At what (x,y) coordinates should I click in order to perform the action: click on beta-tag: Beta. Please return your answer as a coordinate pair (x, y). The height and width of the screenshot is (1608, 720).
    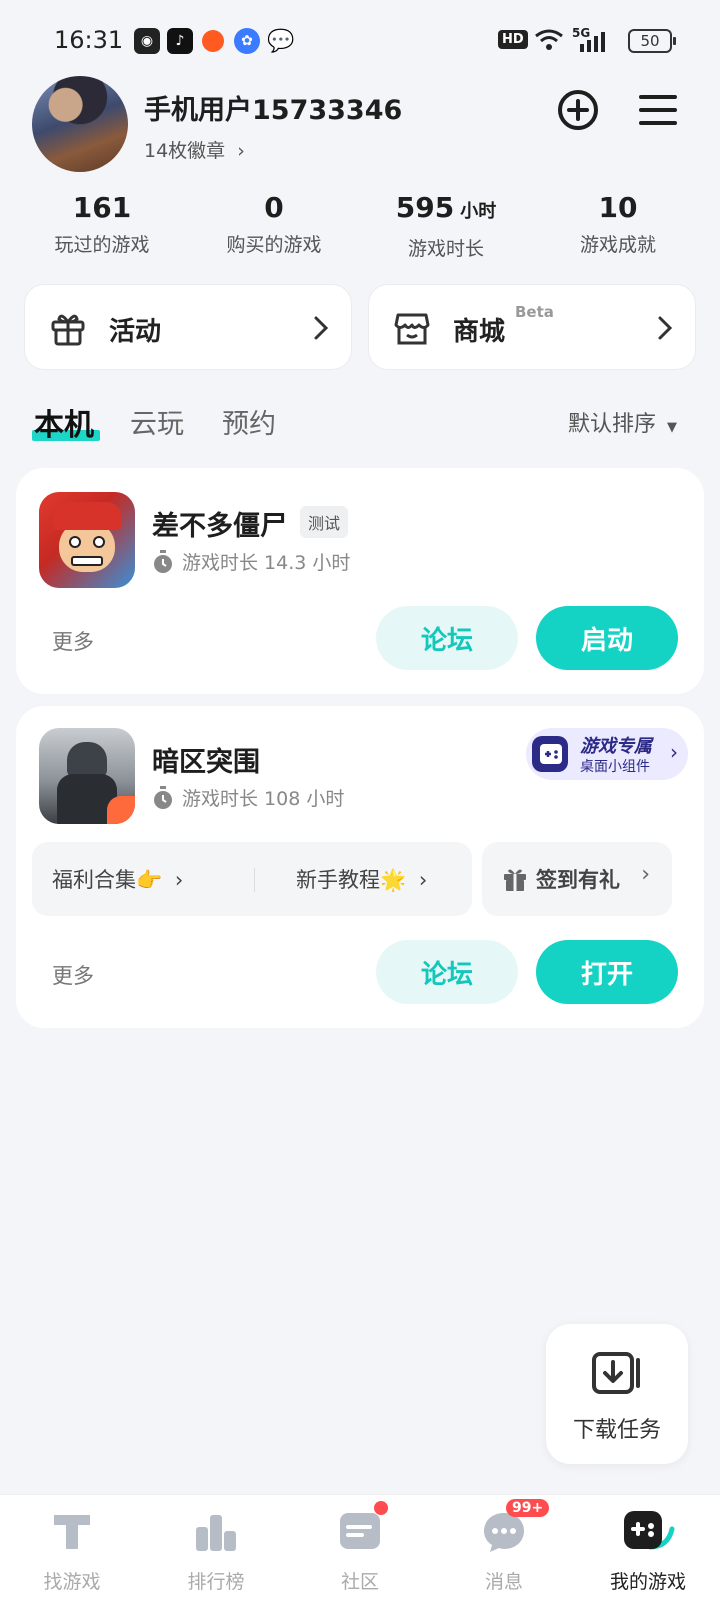
    Looking at the image, I should click on (534, 312).